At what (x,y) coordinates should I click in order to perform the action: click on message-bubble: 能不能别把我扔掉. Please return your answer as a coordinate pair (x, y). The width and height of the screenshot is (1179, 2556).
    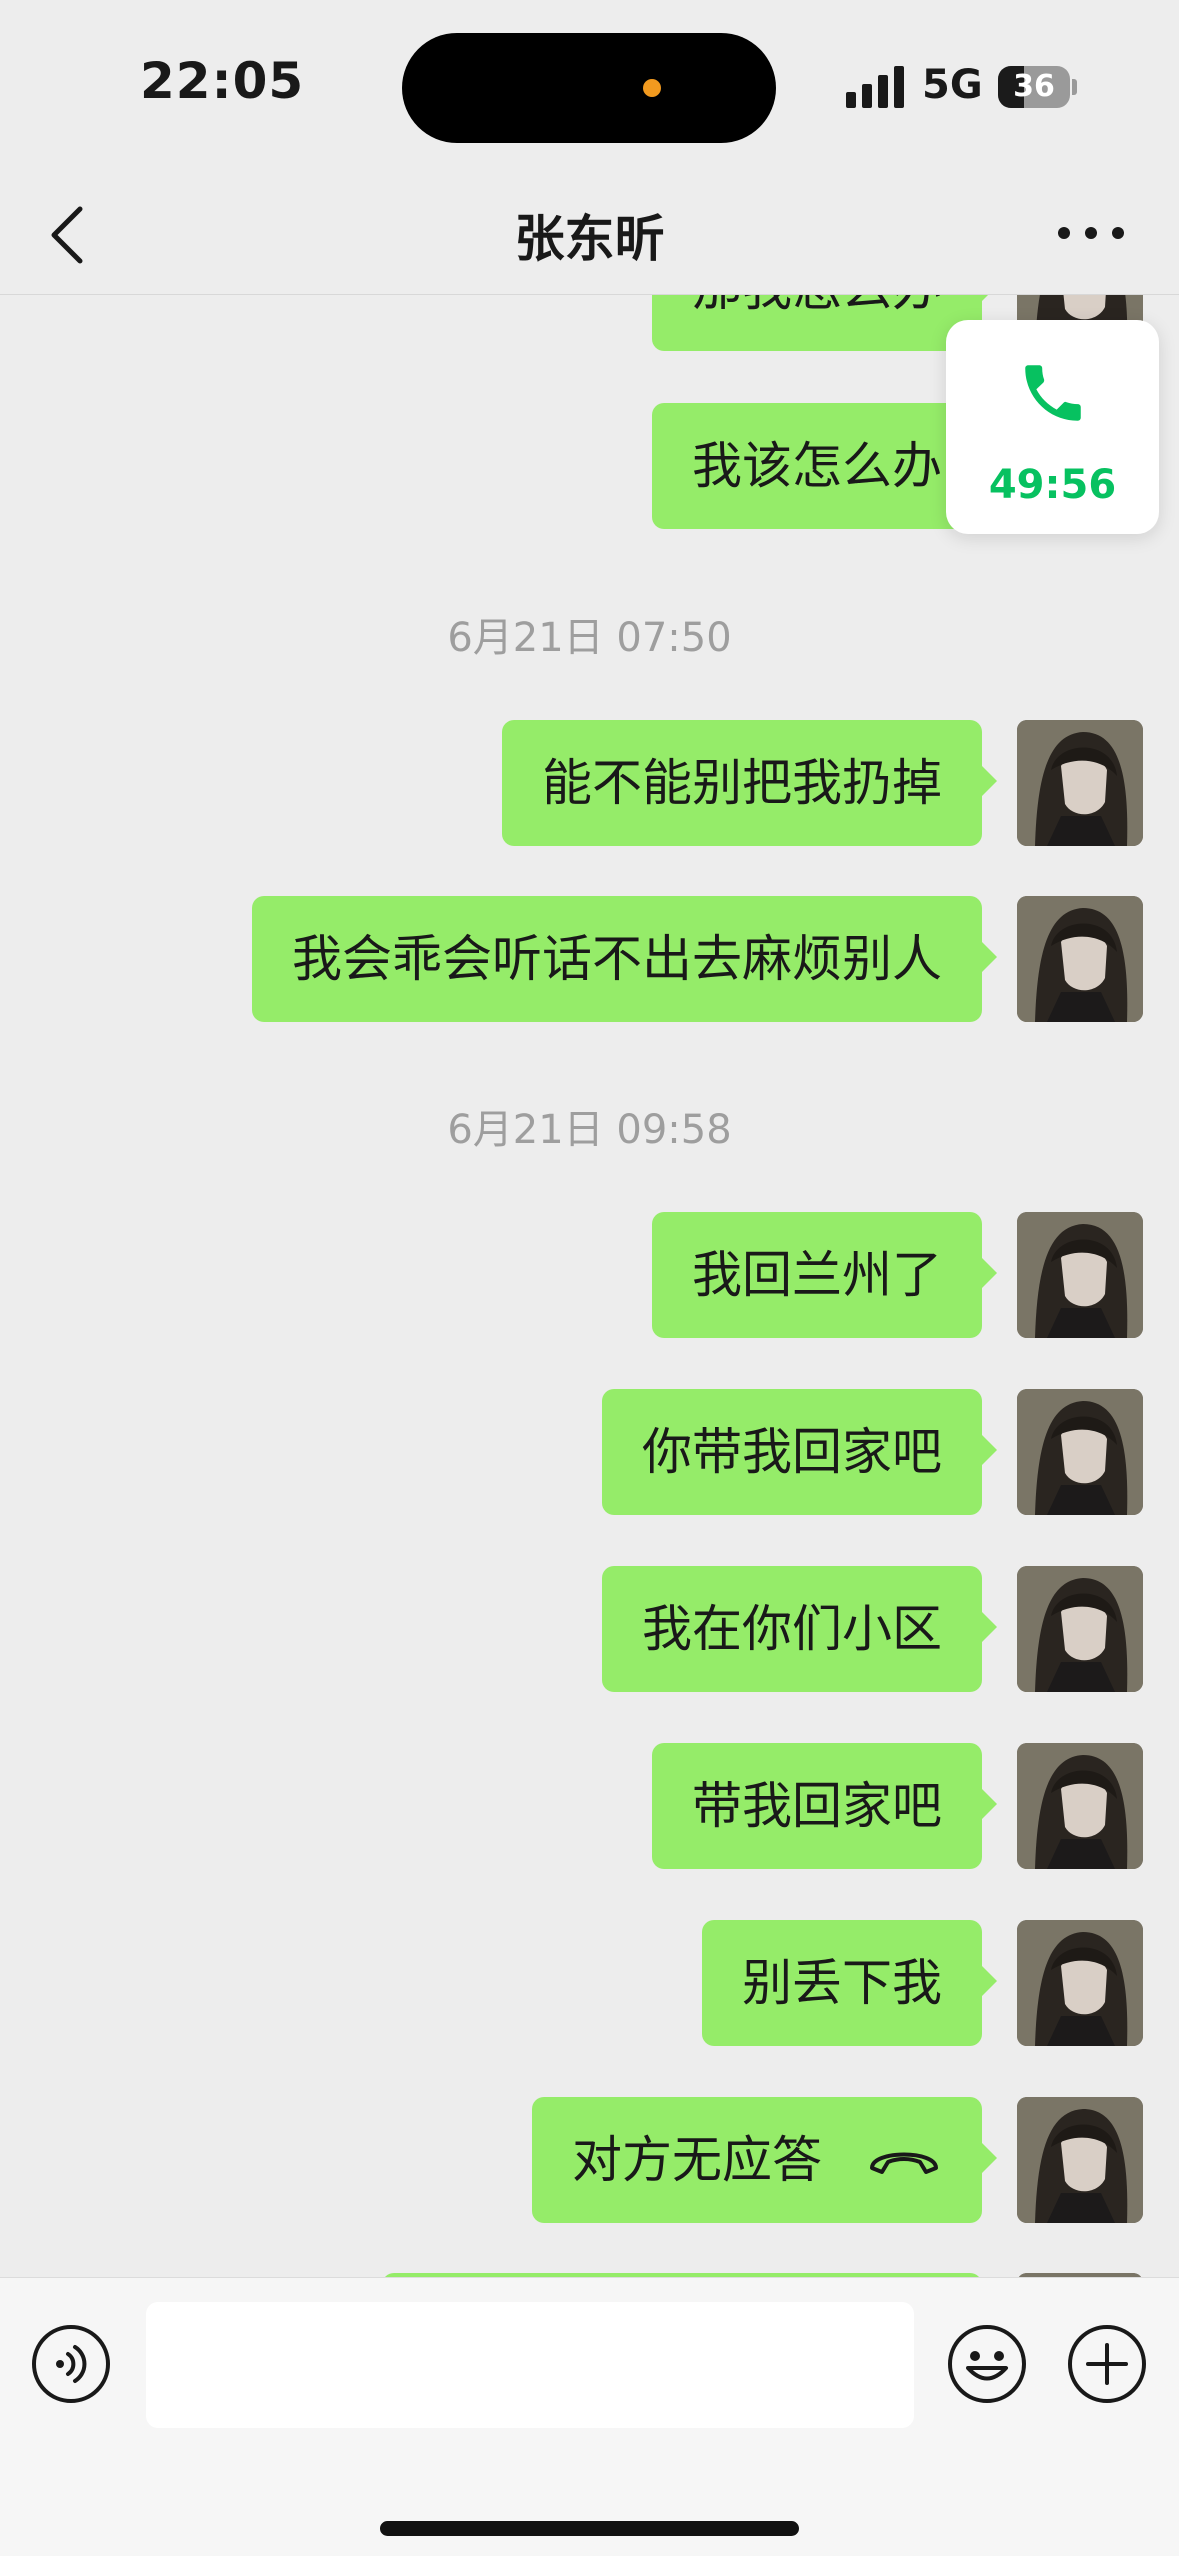
    Looking at the image, I should click on (749, 783).